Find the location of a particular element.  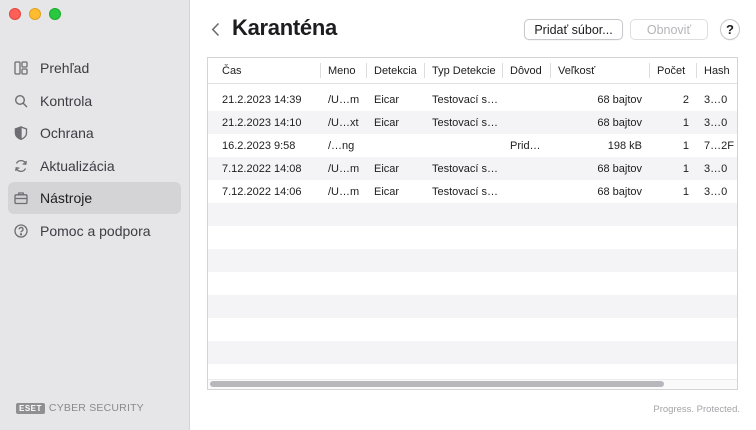

sidebar-item-aktualizacia: Aktualizácia is located at coordinates (94, 166).